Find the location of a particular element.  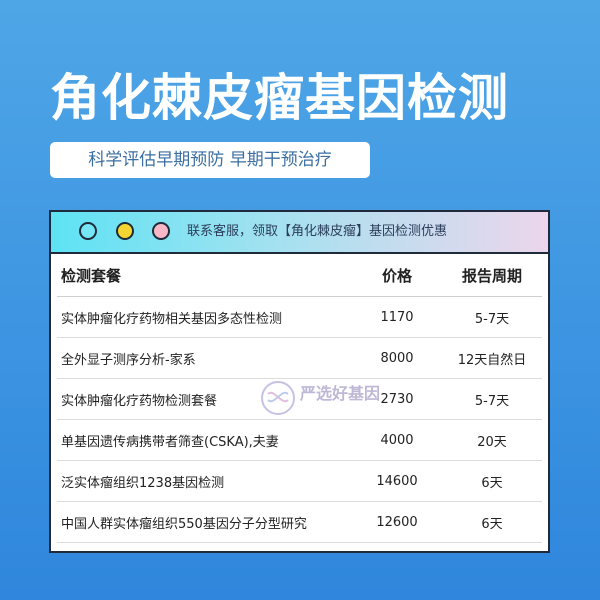

window-title-bar: 联系客服，领取【角化棘皮瘤】基因检测优惠 is located at coordinates (299, 233).